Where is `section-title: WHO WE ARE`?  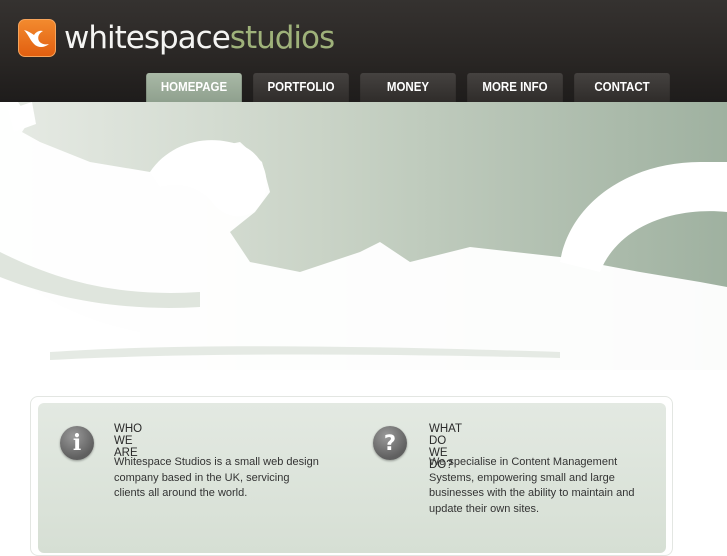 section-title: WHO WE ARE is located at coordinates (128, 441).